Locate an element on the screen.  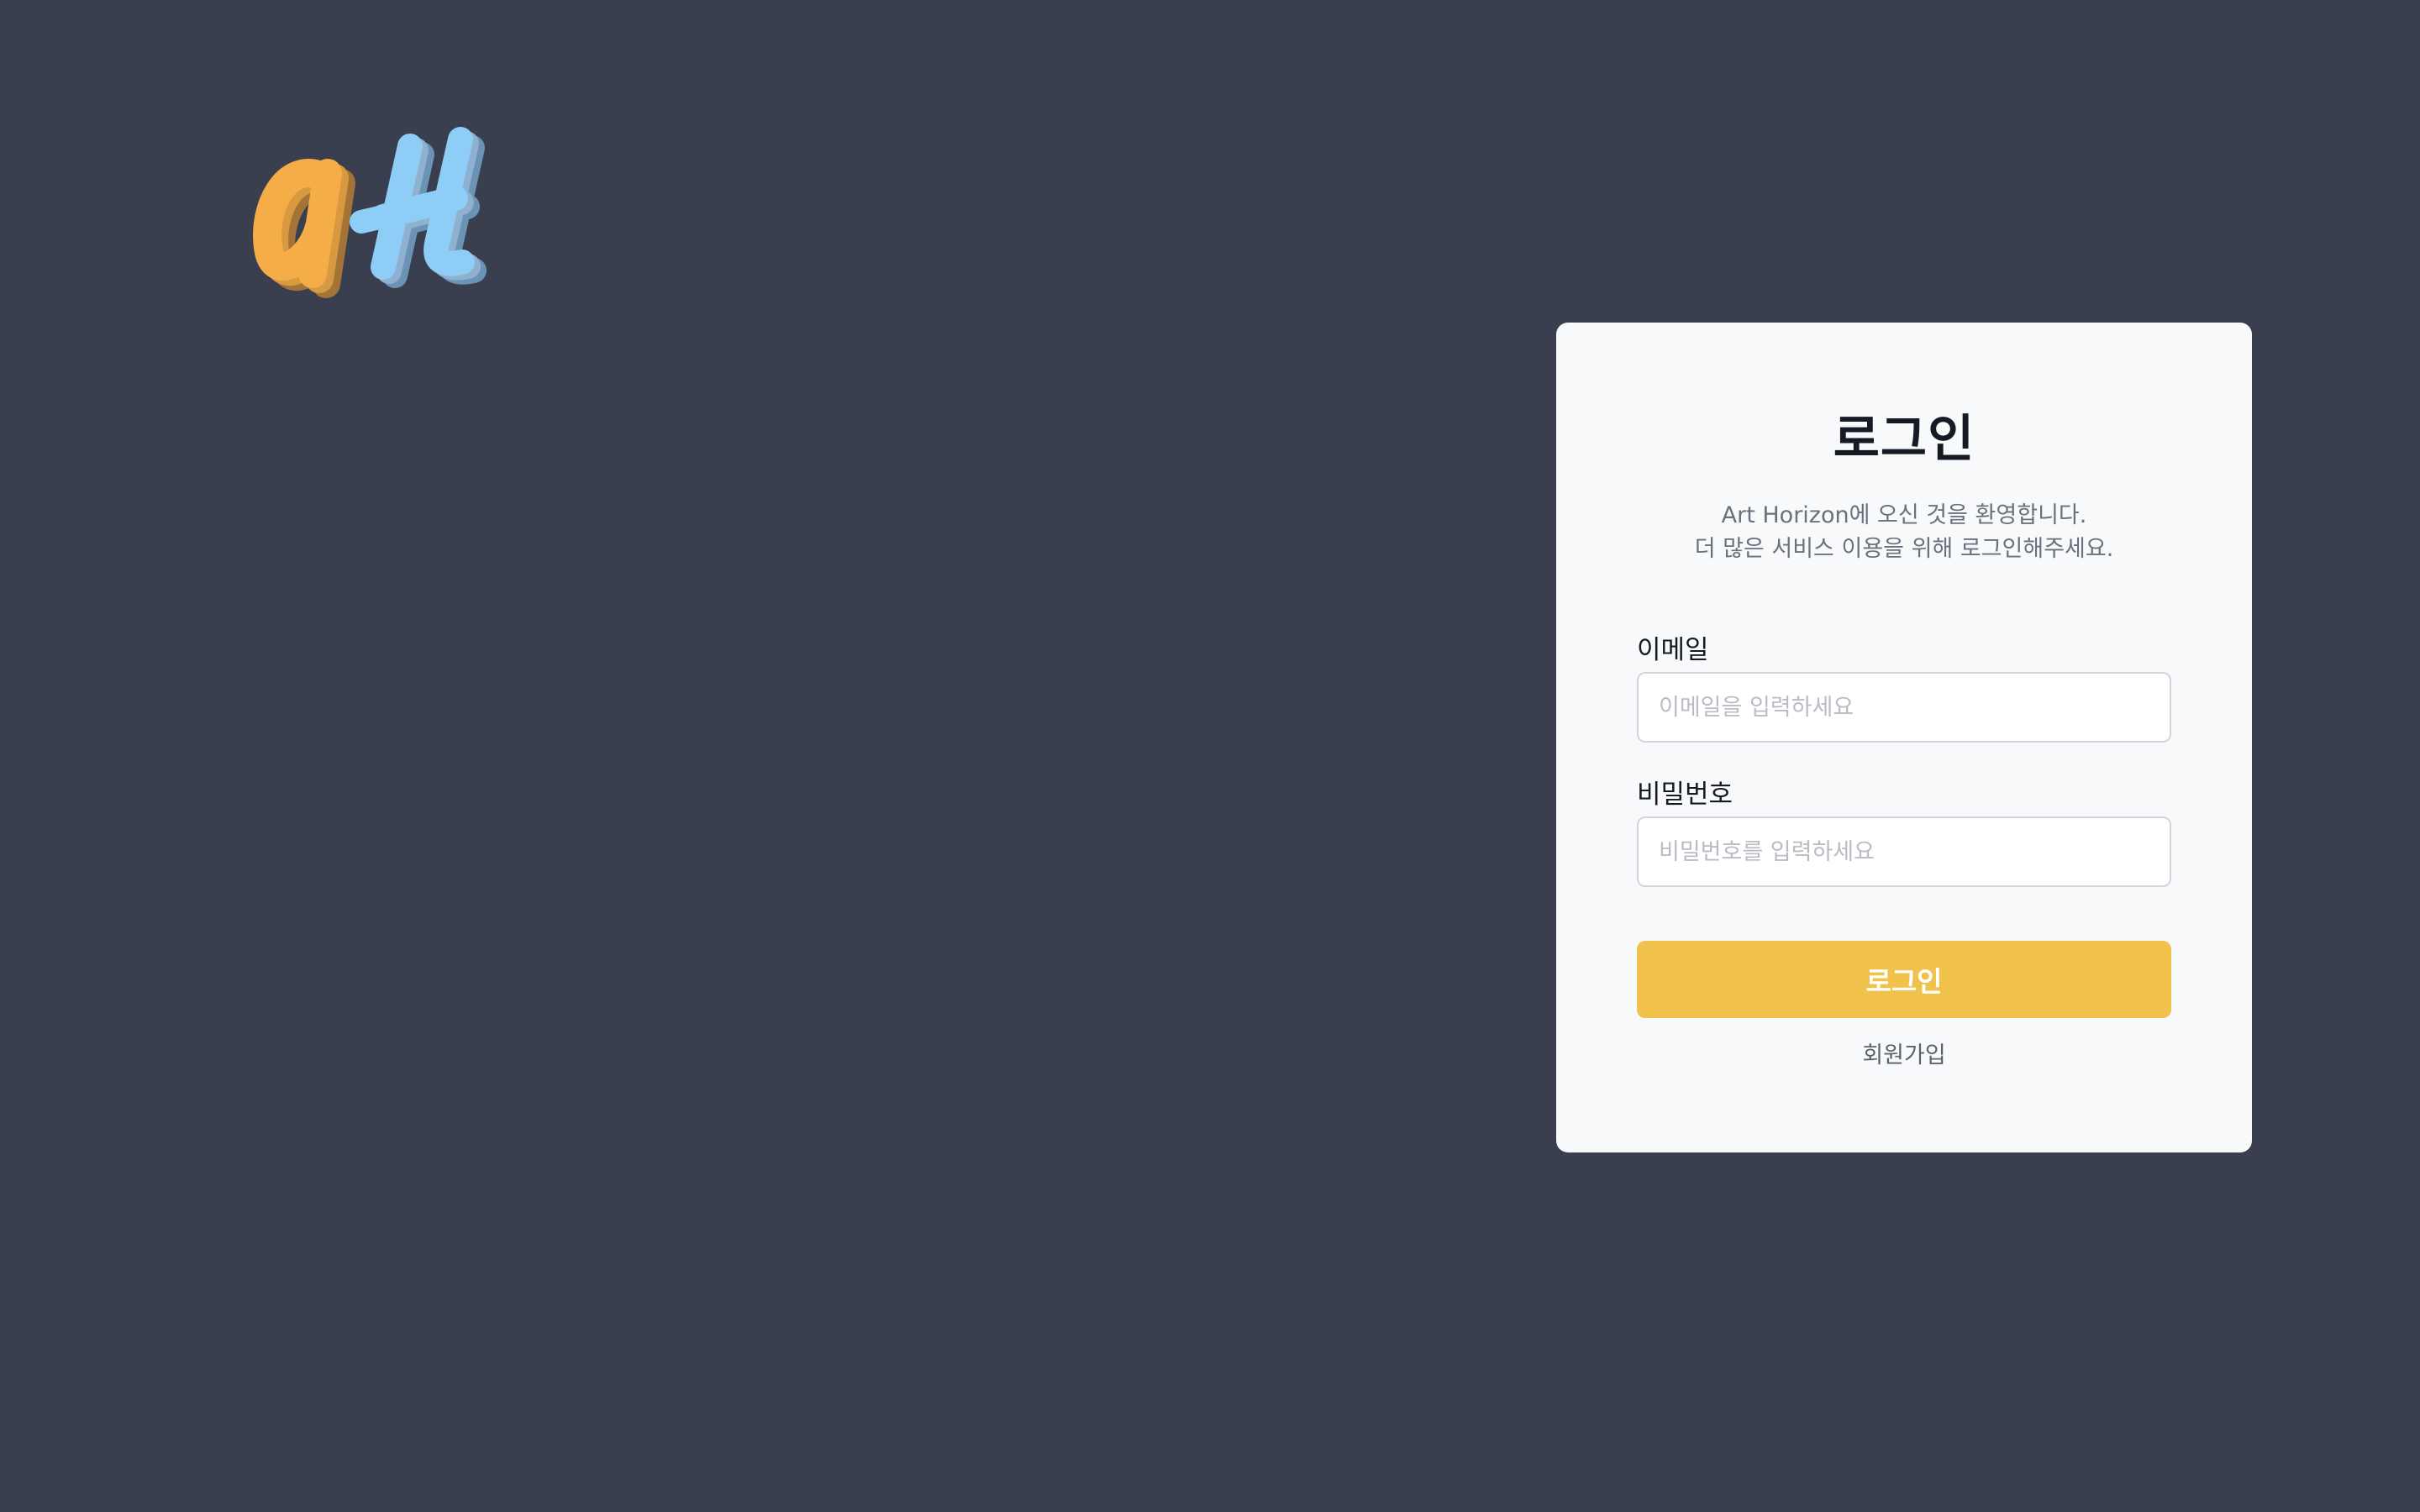
email-label: 이메일 is located at coordinates (1673, 650).